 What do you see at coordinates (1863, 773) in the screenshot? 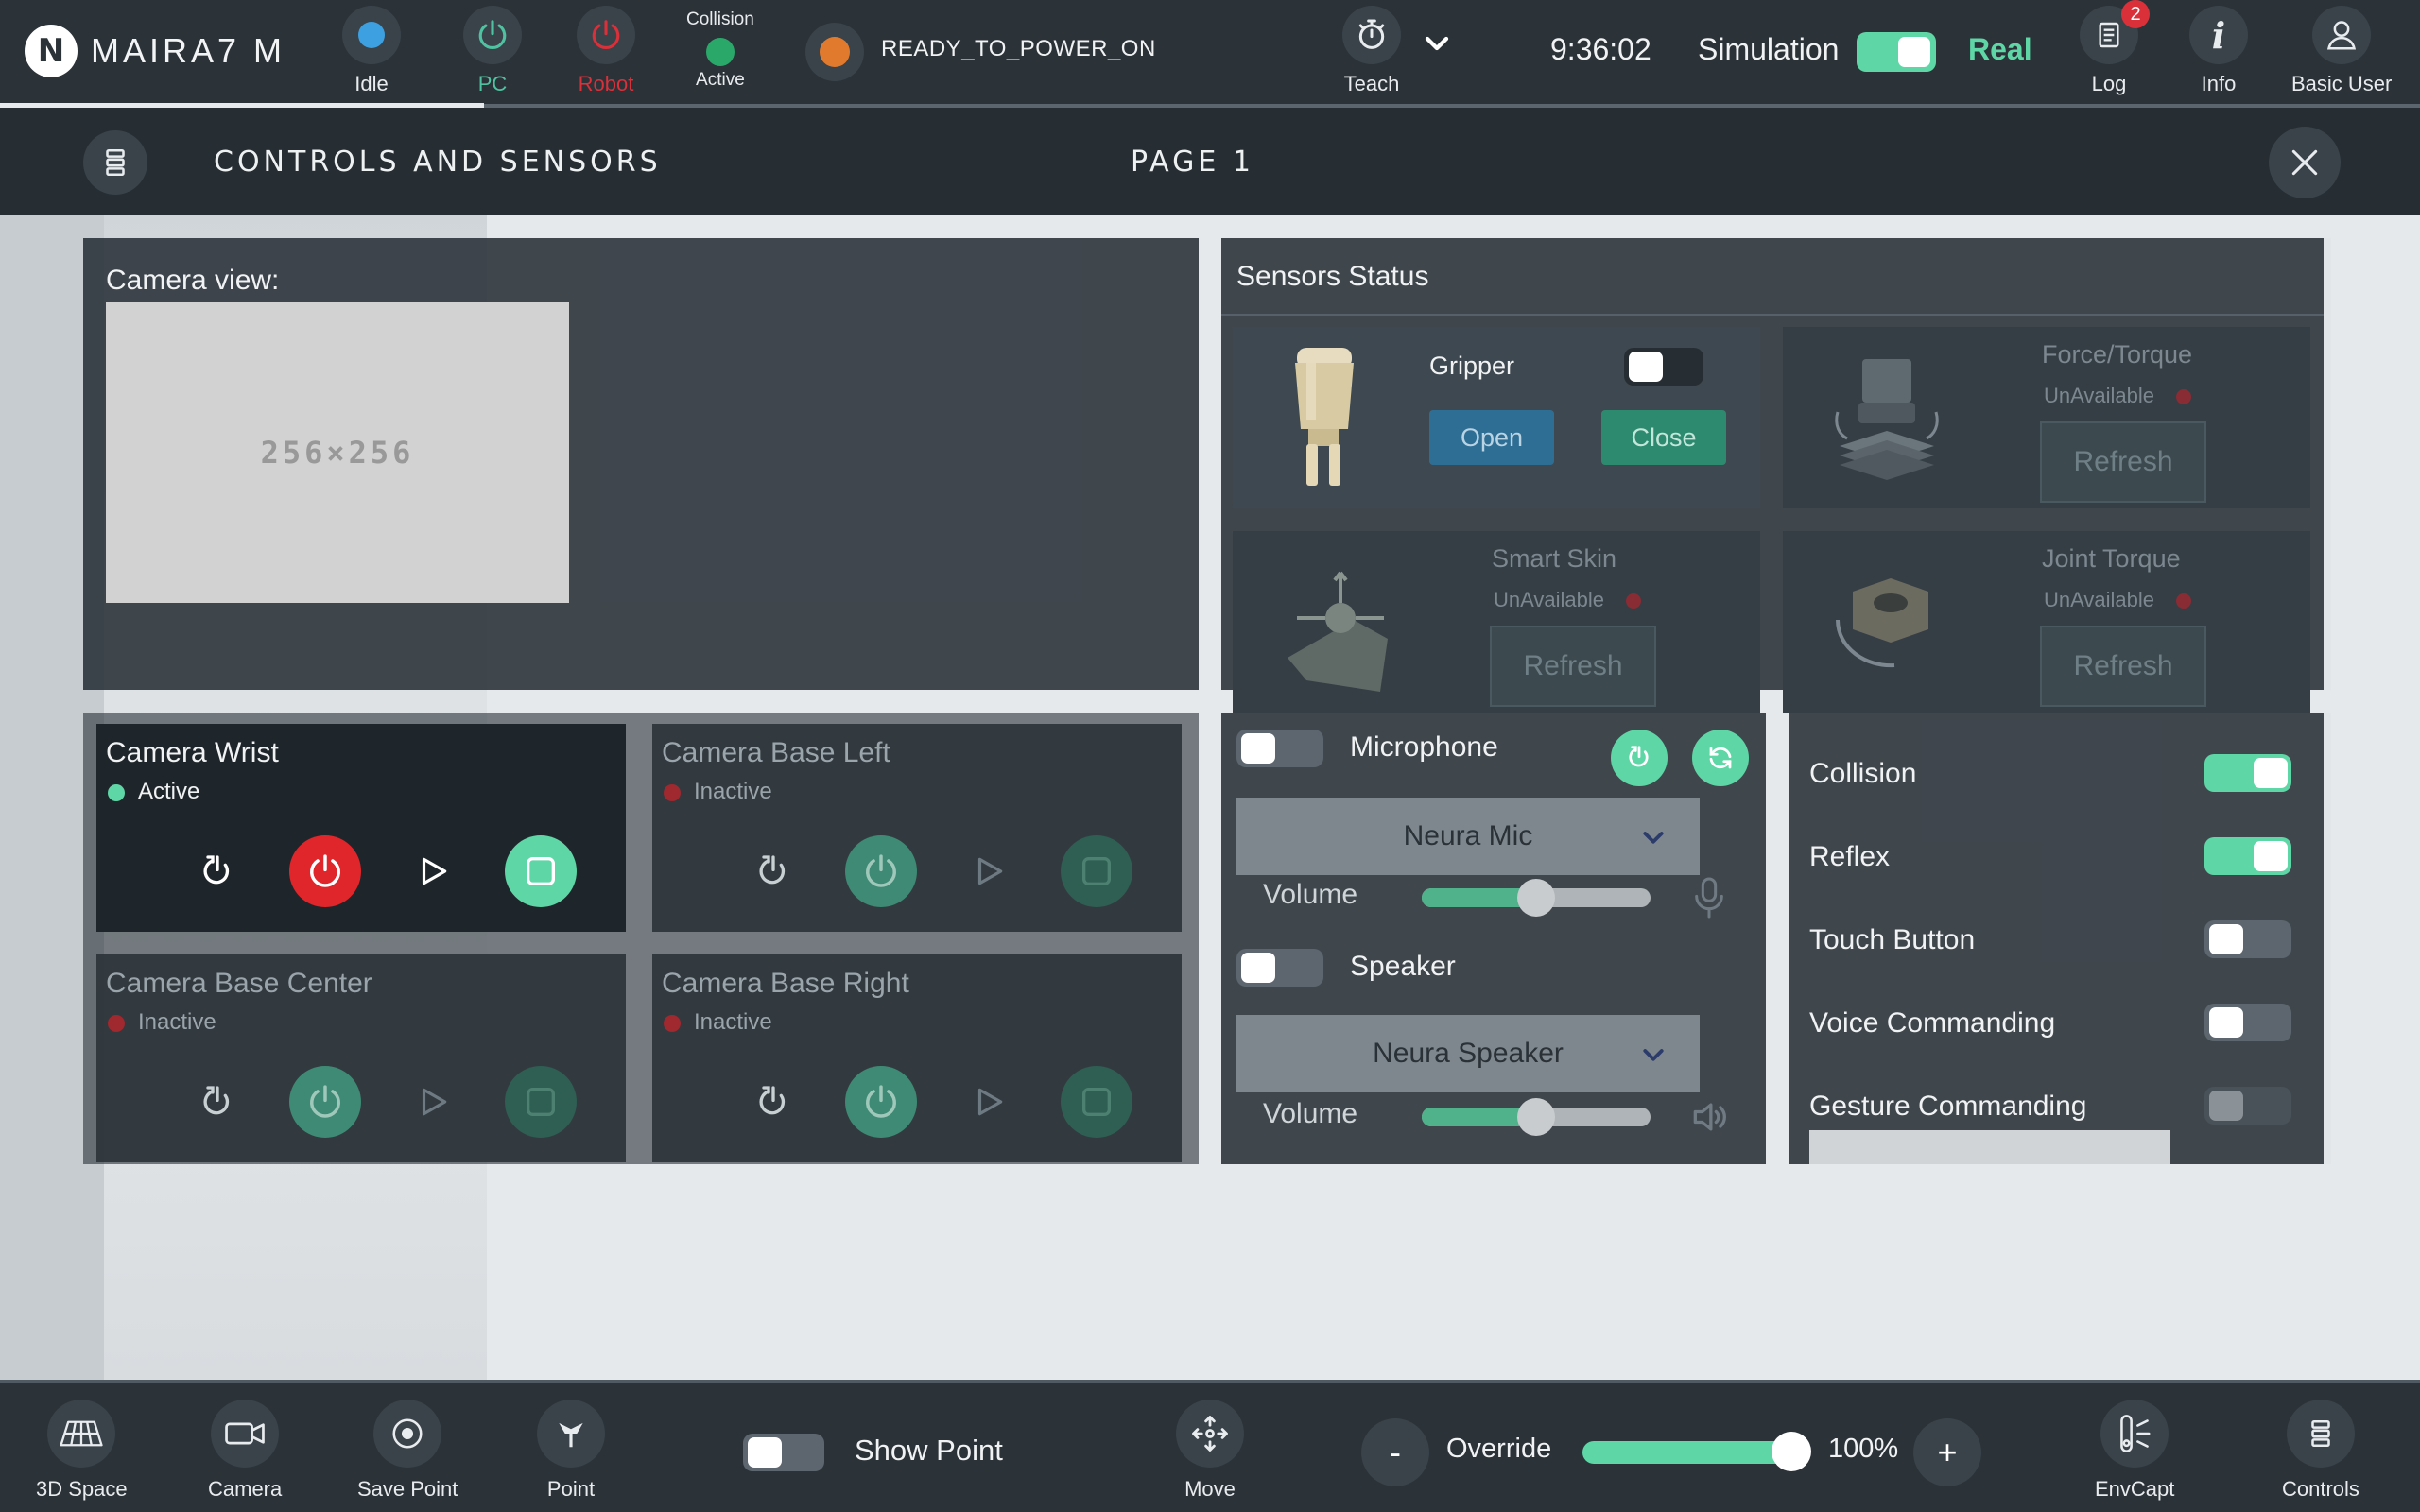
I see `toggle-label: Collision` at bounding box center [1863, 773].